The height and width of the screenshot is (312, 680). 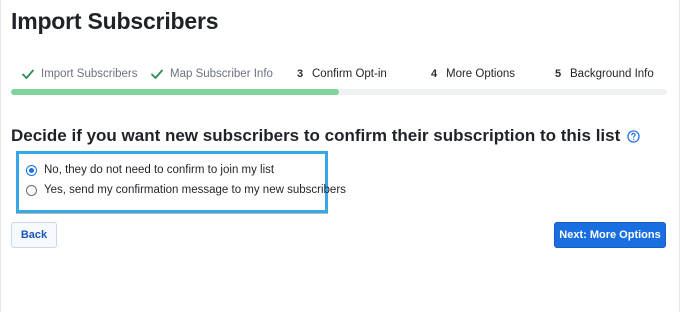 I want to click on page-title: Import Subscribers, so click(x=115, y=21).